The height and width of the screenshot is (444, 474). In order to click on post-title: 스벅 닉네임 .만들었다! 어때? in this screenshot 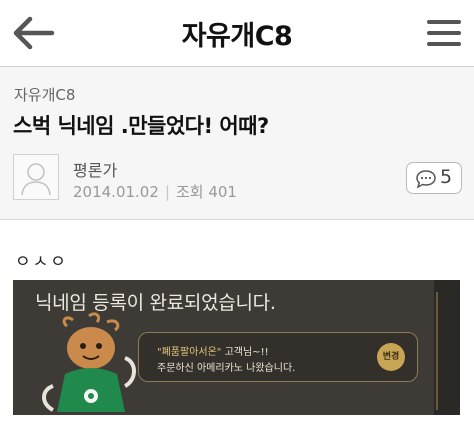, I will do `click(141, 126)`.